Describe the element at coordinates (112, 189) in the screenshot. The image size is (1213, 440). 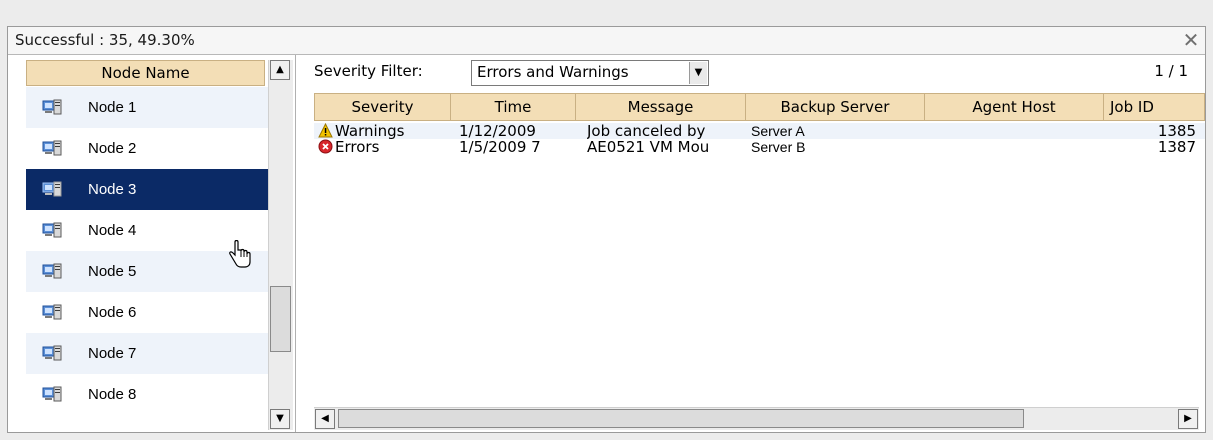
I see `node-label: Node 3` at that location.